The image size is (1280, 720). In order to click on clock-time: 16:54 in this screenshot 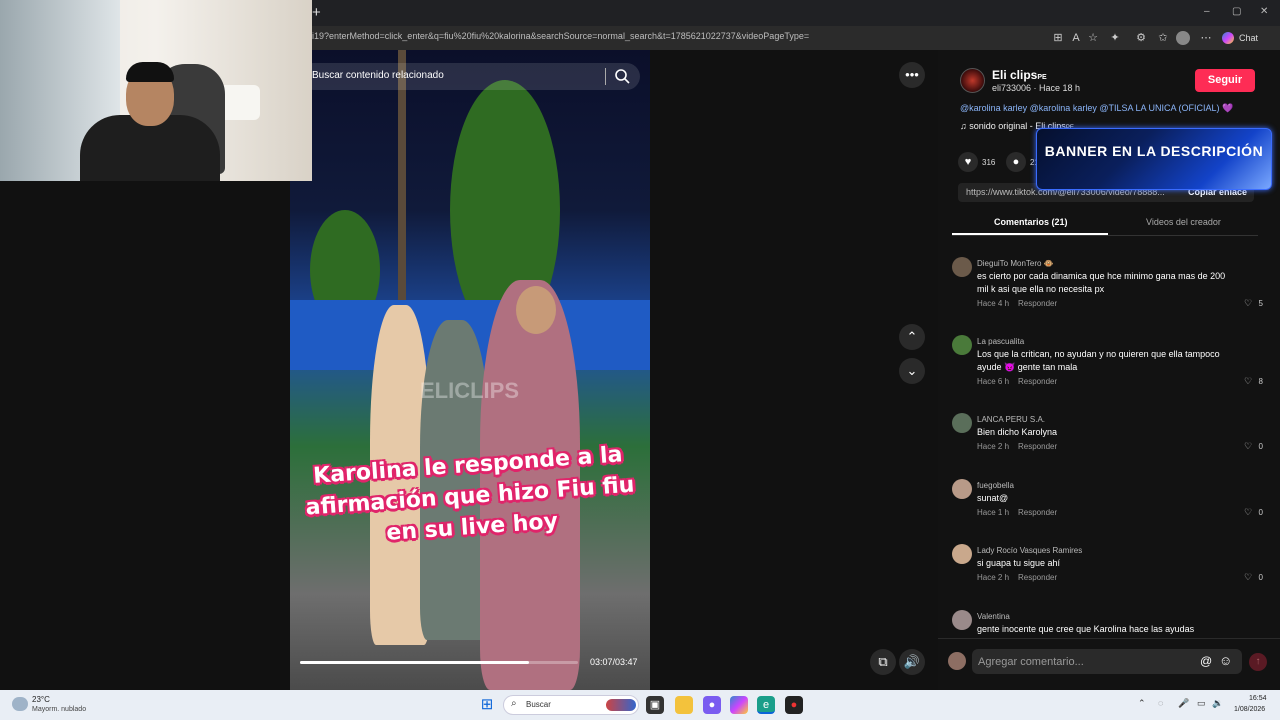, I will do `click(1258, 698)`.